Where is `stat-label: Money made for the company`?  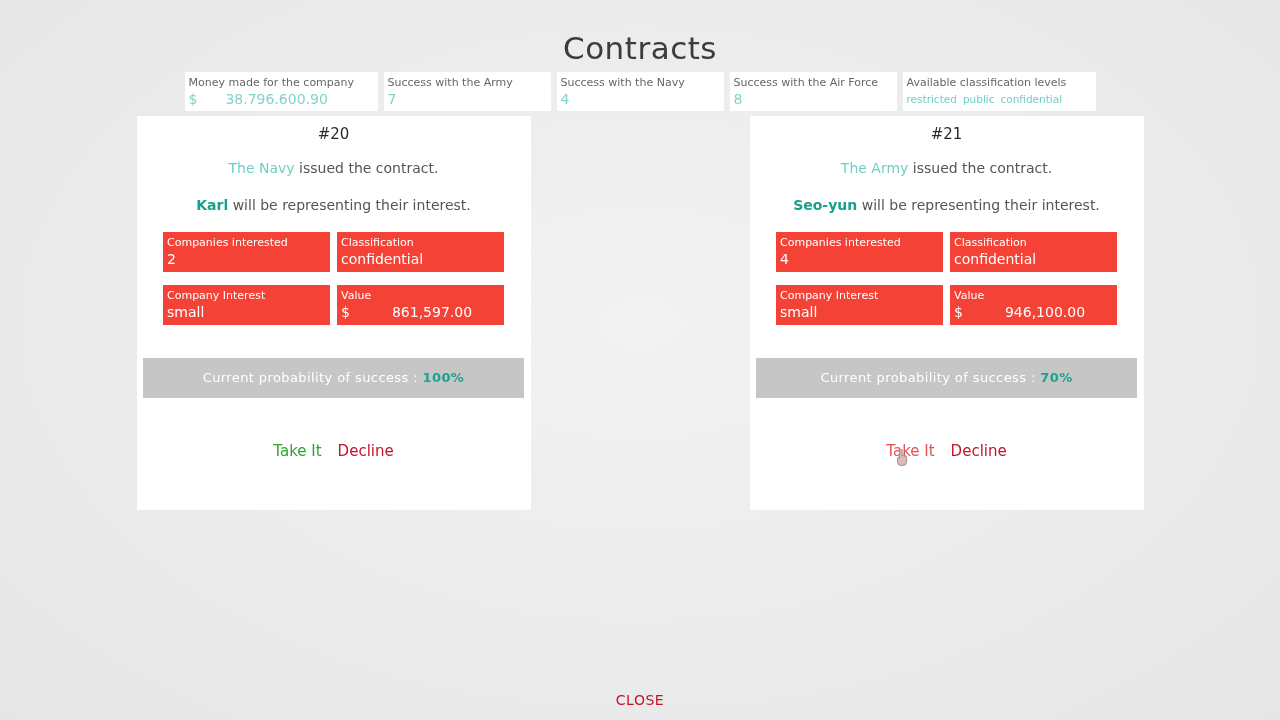 stat-label: Money made for the company is located at coordinates (272, 82).